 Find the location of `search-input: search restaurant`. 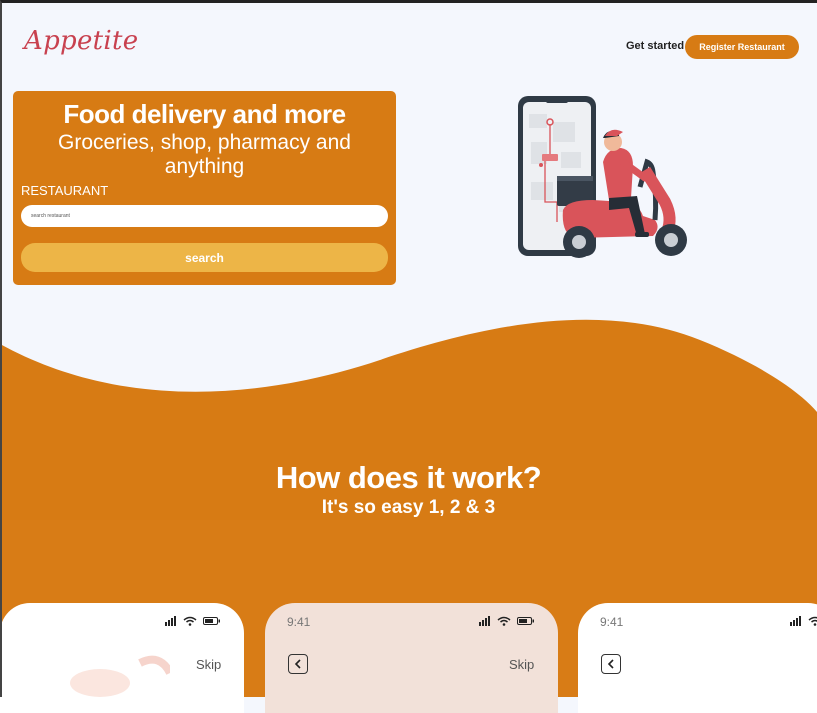

search-input: search restaurant is located at coordinates (204, 216).